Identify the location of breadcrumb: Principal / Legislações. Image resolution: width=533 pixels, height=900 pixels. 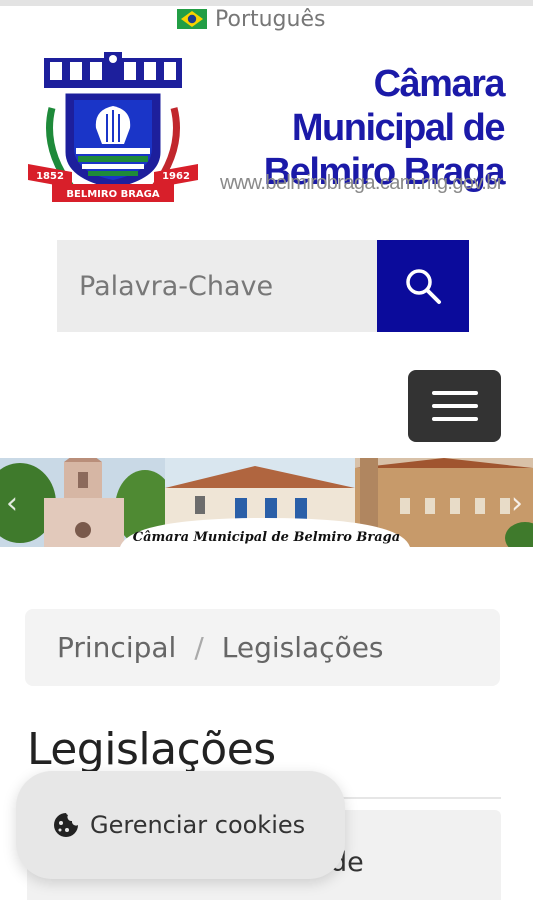
(262, 647).